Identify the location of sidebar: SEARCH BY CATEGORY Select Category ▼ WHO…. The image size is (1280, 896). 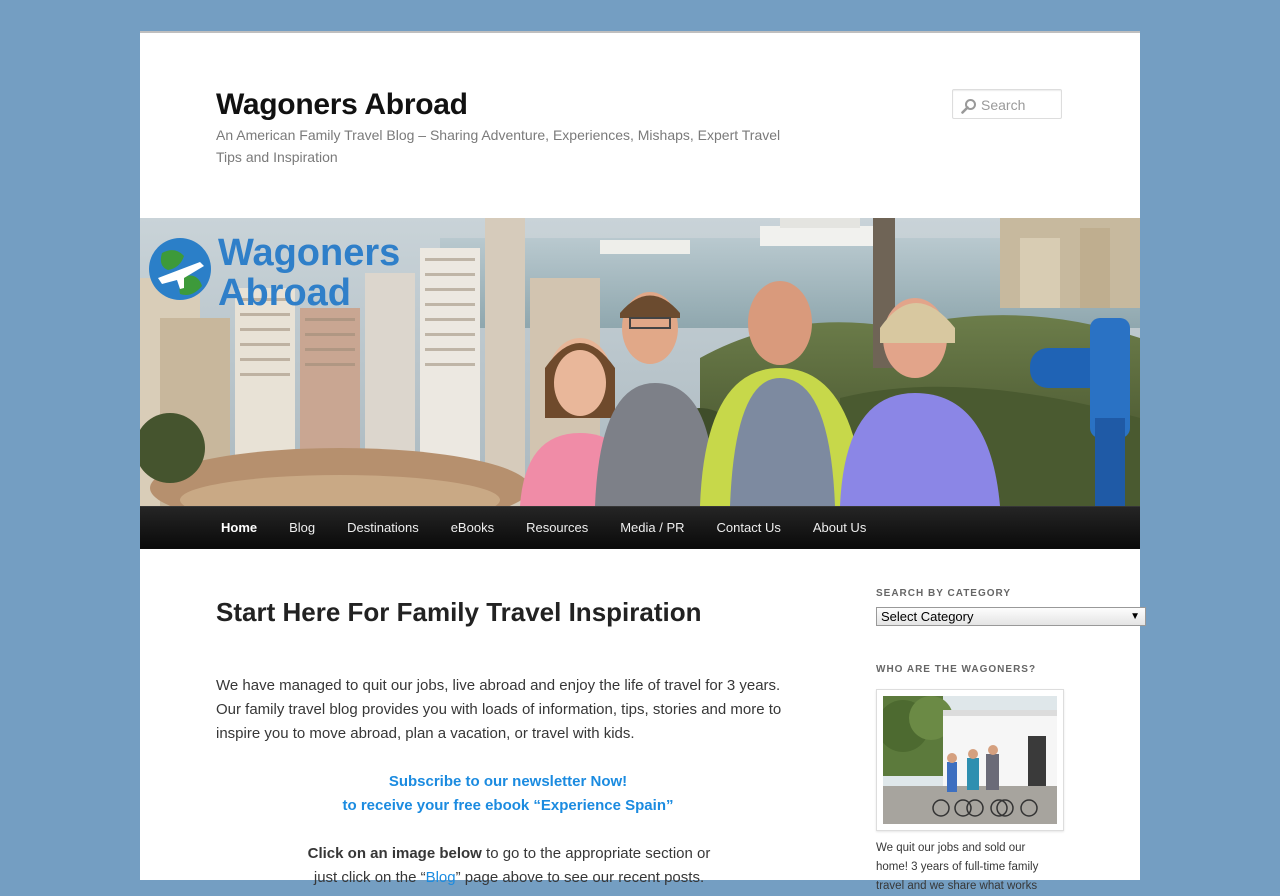
(1011, 741).